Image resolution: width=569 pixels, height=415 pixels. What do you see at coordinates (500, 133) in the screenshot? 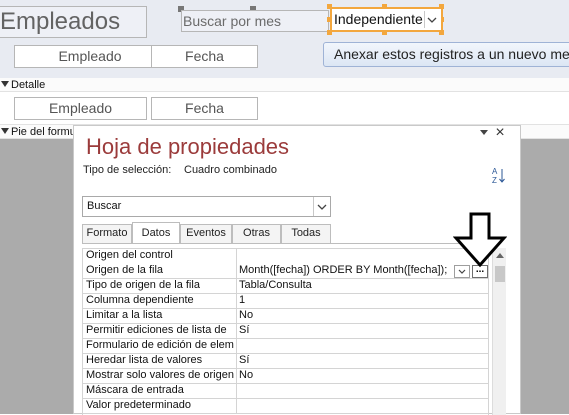
I see `close-icon: ×` at bounding box center [500, 133].